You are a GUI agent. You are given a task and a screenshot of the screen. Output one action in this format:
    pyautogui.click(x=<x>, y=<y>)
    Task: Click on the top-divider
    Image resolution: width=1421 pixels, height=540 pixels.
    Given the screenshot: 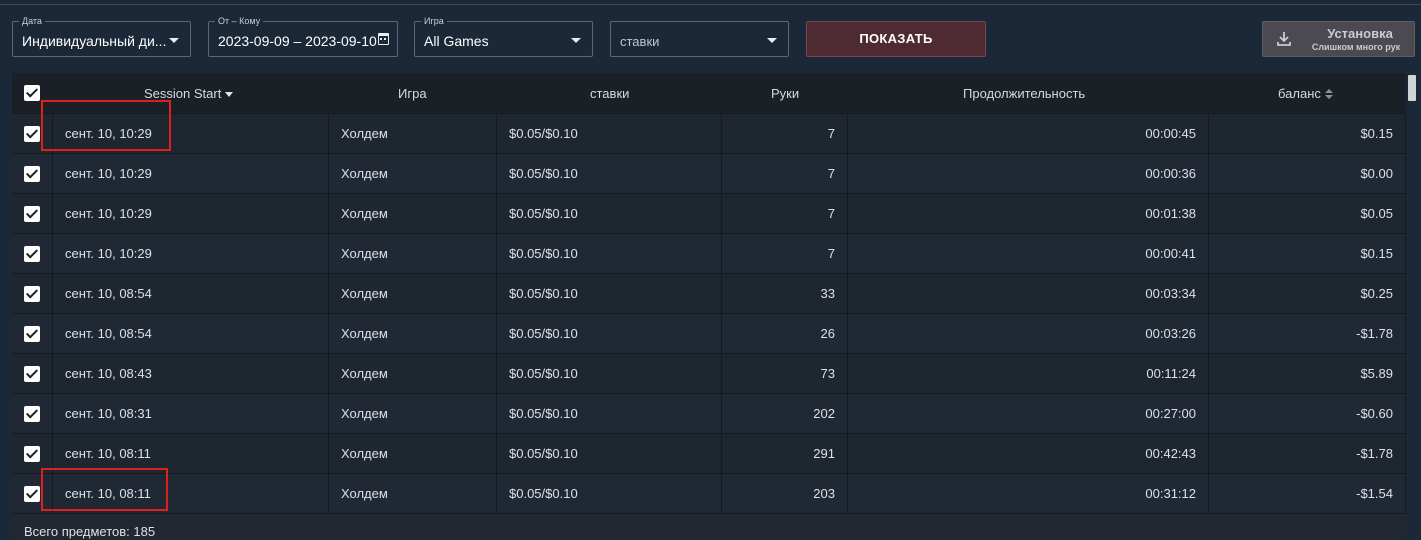 What is the action you would take?
    pyautogui.click(x=710, y=4)
    